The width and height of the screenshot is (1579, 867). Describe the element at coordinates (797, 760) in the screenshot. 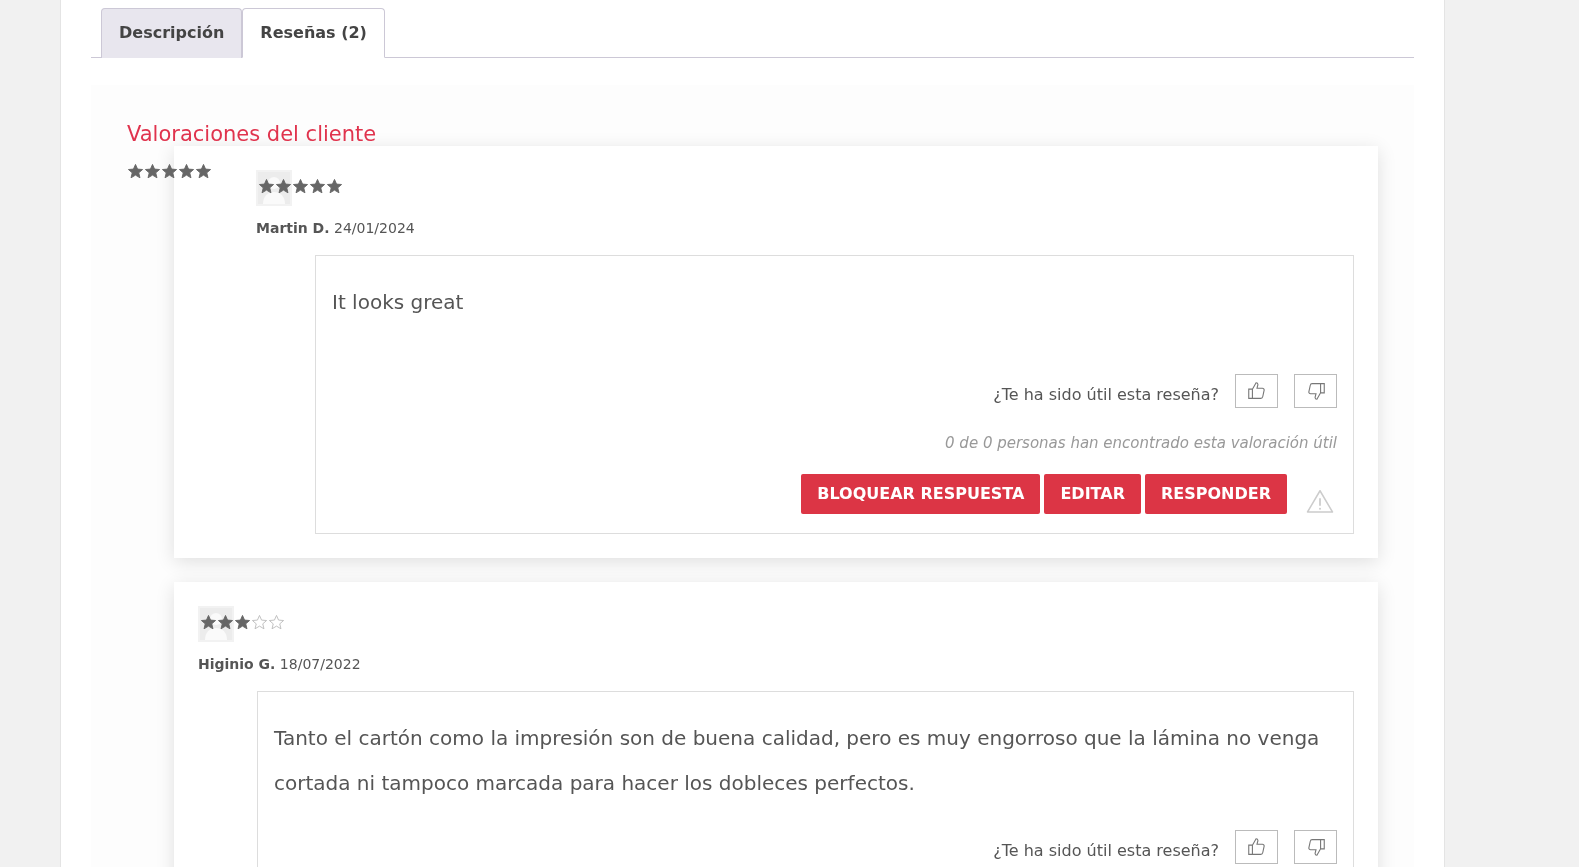

I see `review-text: Tanto el cartón como la impresión son de buena calidad, pero es muy engorroso que la lámina no venga cortada ni tampoco marcada para hacer los dobleces perfectos.` at that location.